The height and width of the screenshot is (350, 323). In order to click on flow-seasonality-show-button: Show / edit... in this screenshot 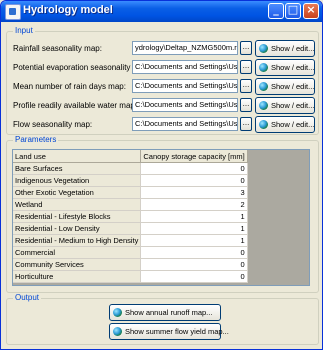, I will do `click(285, 124)`.